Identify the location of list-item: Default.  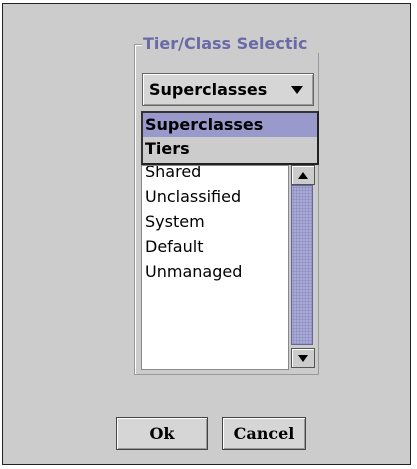
(192, 246).